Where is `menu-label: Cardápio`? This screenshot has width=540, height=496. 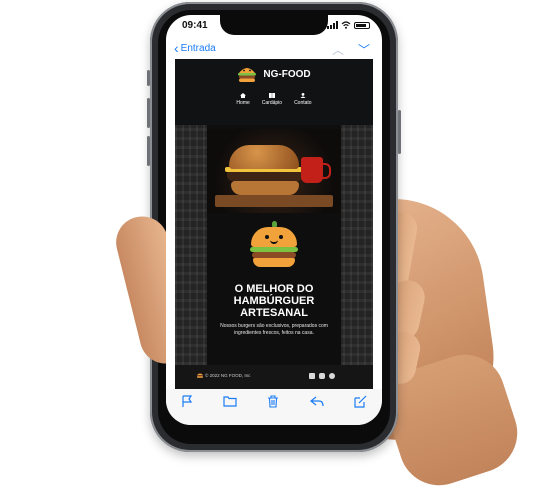 menu-label: Cardápio is located at coordinates (272, 103).